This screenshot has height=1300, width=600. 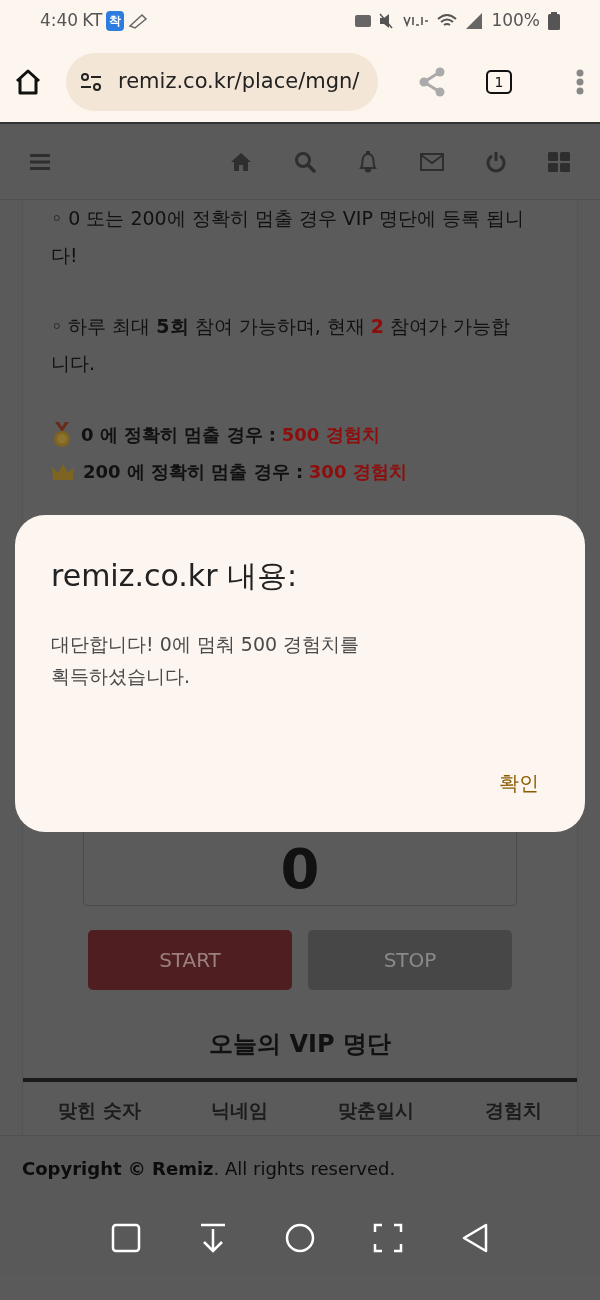 What do you see at coordinates (59, 21) in the screenshot?
I see `clock-time: 4:40` at bounding box center [59, 21].